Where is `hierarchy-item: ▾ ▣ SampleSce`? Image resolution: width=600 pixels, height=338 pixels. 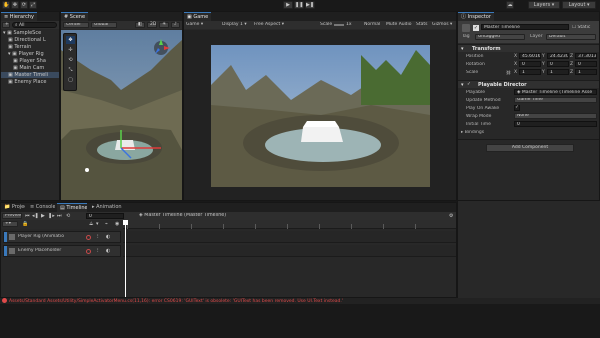 hierarchy-item: ▾ ▣ SampleSce is located at coordinates (30, 33).